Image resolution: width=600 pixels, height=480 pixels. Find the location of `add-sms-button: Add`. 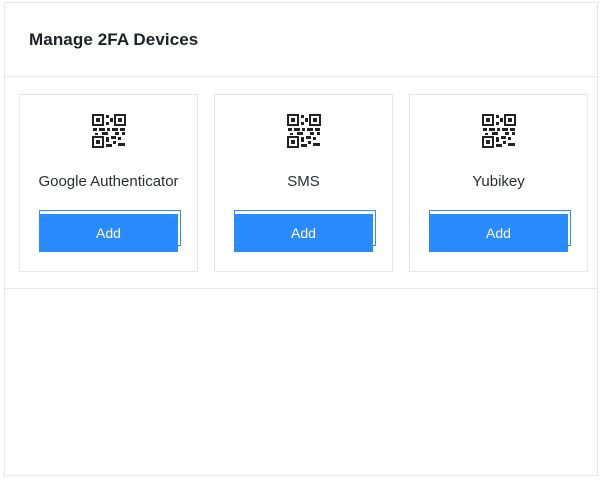

add-sms-button: Add is located at coordinates (303, 233).